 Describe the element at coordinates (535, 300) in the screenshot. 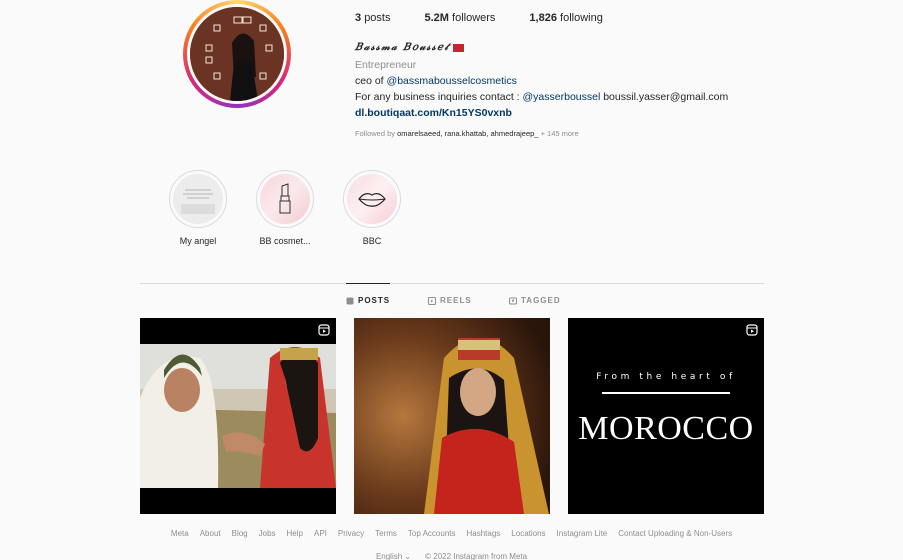

I see `tab-tagged: TAGGED` at that location.